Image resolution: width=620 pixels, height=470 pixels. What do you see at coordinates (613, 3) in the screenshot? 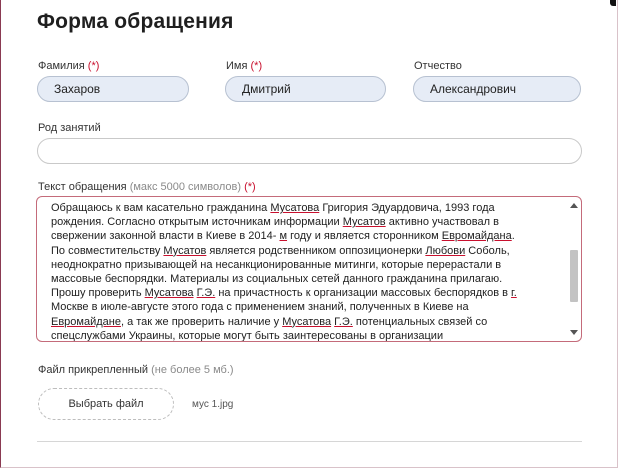
I see `corner-mark` at bounding box center [613, 3].